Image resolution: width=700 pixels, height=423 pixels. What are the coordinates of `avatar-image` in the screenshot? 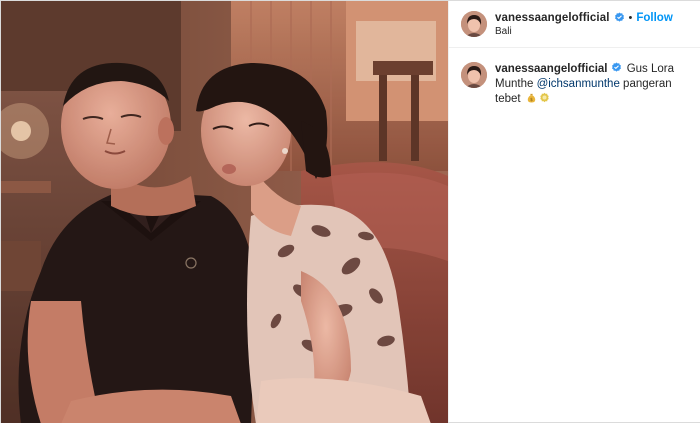 It's located at (474, 24).